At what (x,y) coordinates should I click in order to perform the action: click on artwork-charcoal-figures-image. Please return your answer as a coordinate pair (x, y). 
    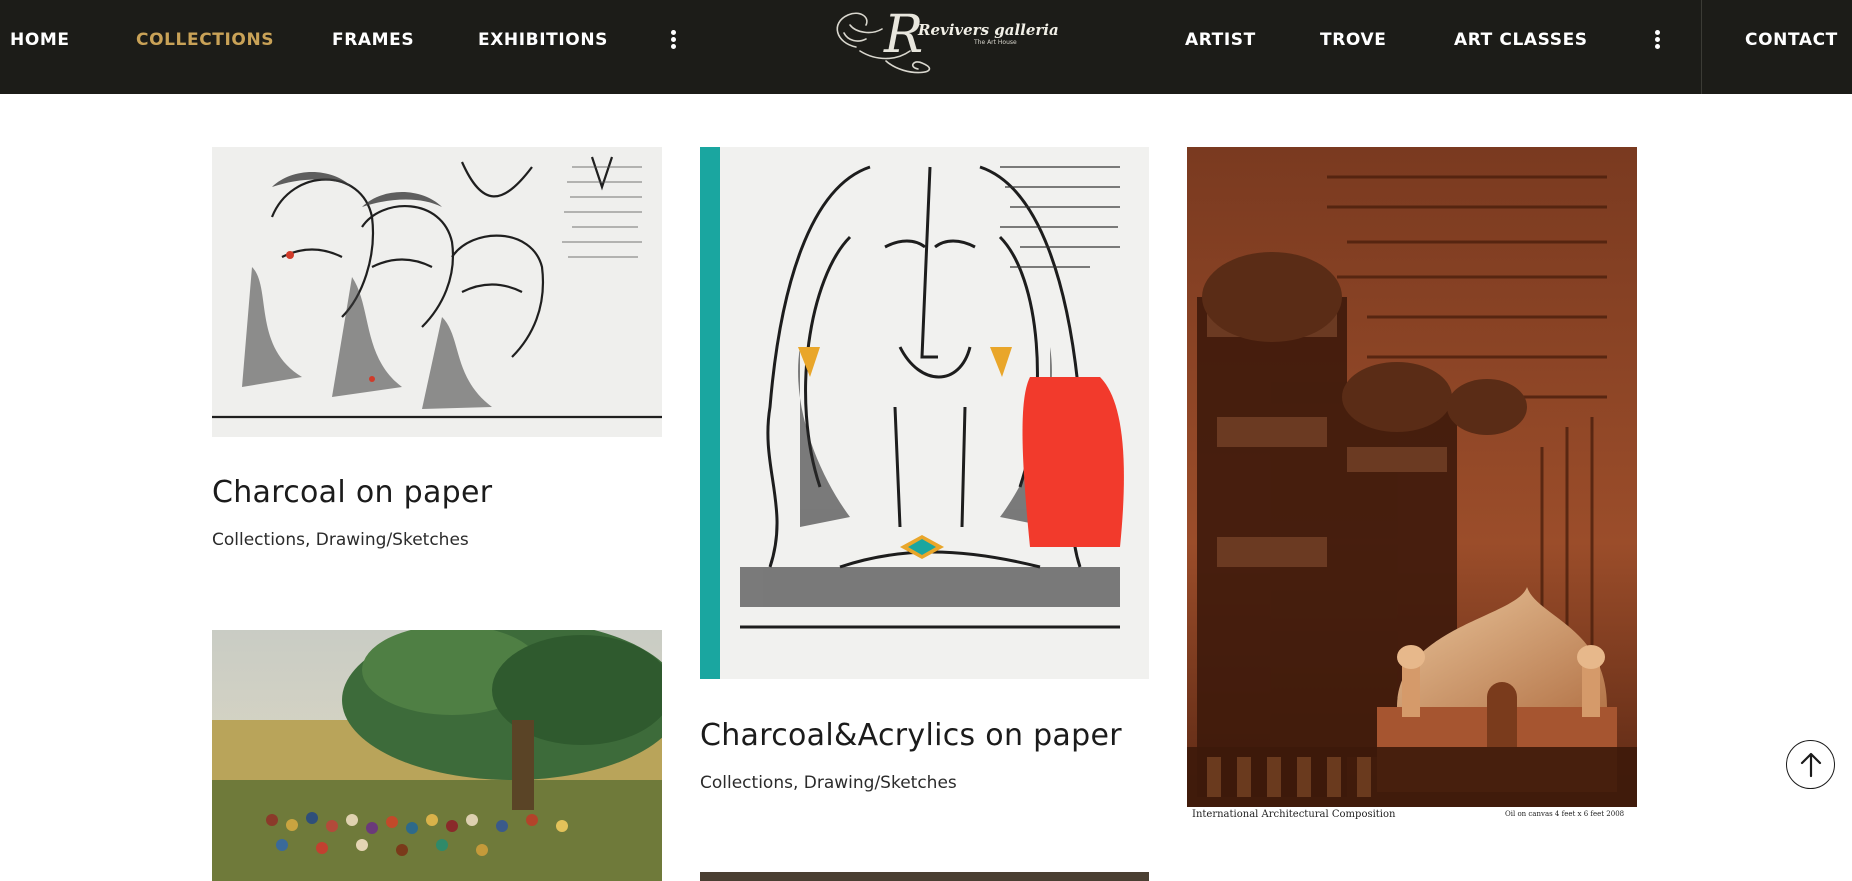
    Looking at the image, I should click on (437, 292).